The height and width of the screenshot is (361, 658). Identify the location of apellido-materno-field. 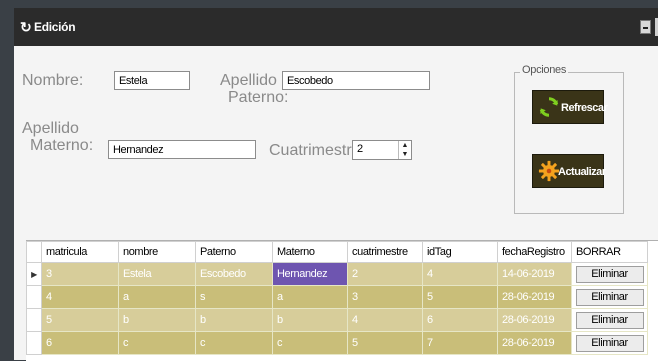
(182, 149).